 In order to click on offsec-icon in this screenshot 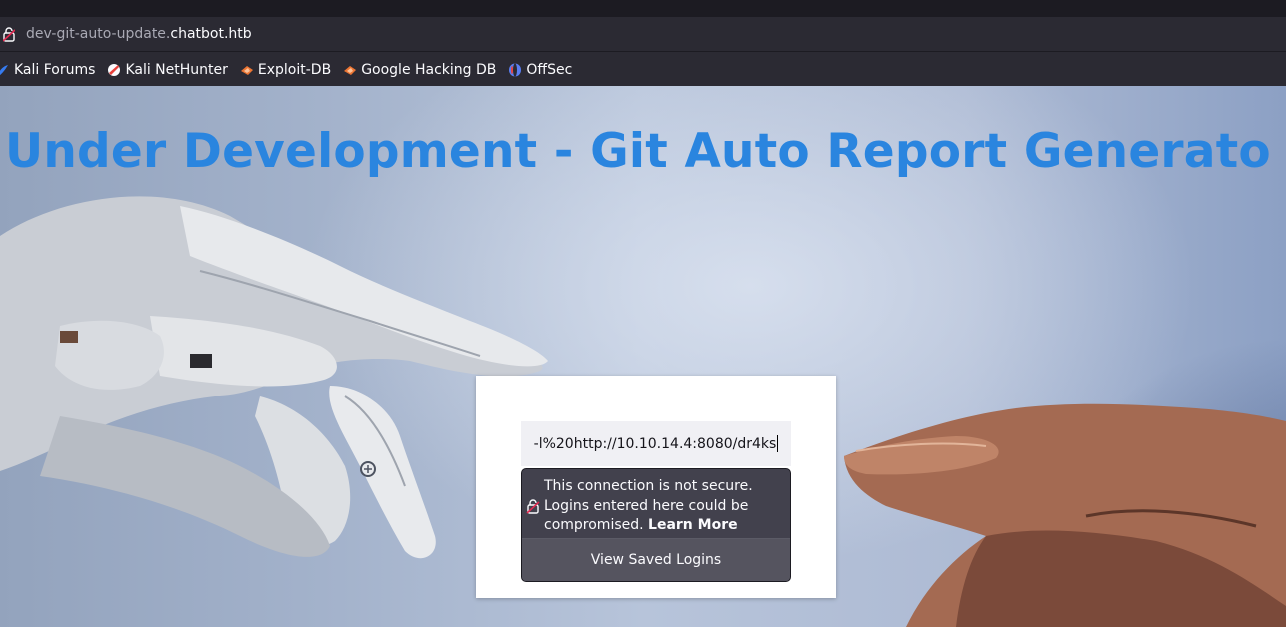, I will do `click(515, 70)`.